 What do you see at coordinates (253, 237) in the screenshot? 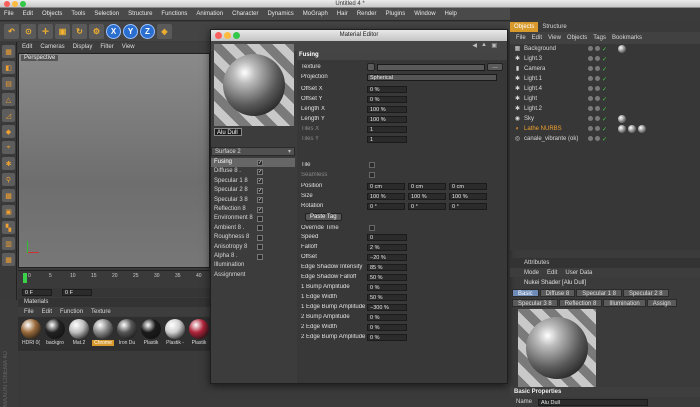
I see `channel-item: Roughness 8` at bounding box center [253, 237].